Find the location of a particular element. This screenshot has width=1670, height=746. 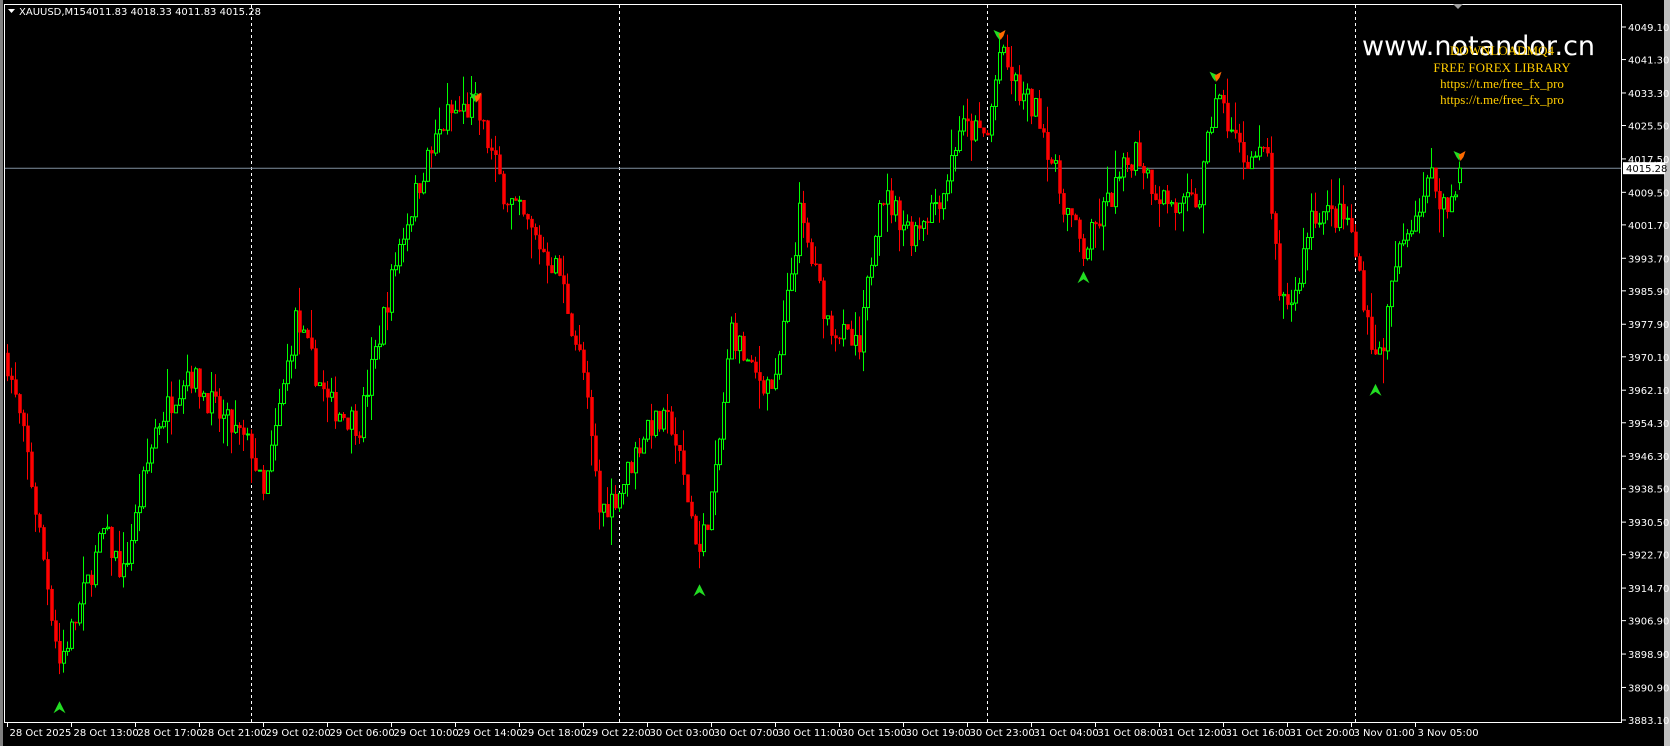

price-tick-label: 4041.30 is located at coordinates (1648, 61).